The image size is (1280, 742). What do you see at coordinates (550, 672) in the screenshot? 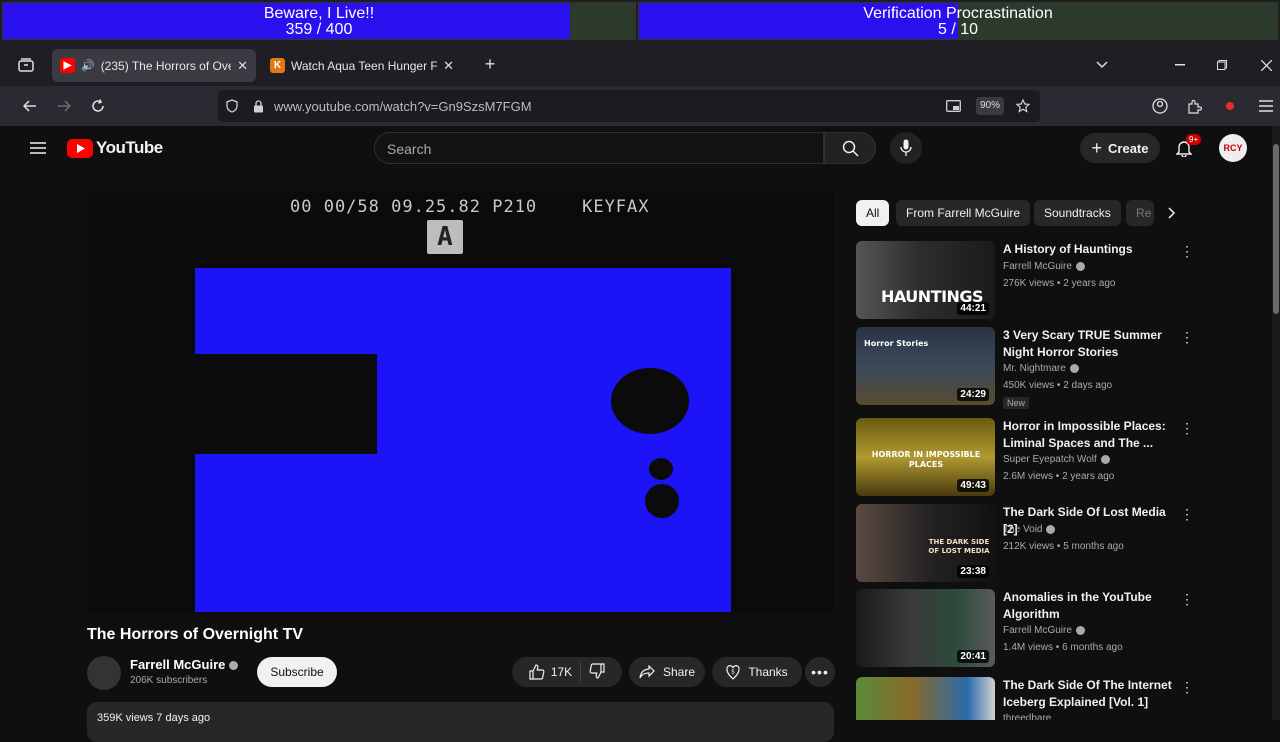
I see `like-button: 17K` at bounding box center [550, 672].